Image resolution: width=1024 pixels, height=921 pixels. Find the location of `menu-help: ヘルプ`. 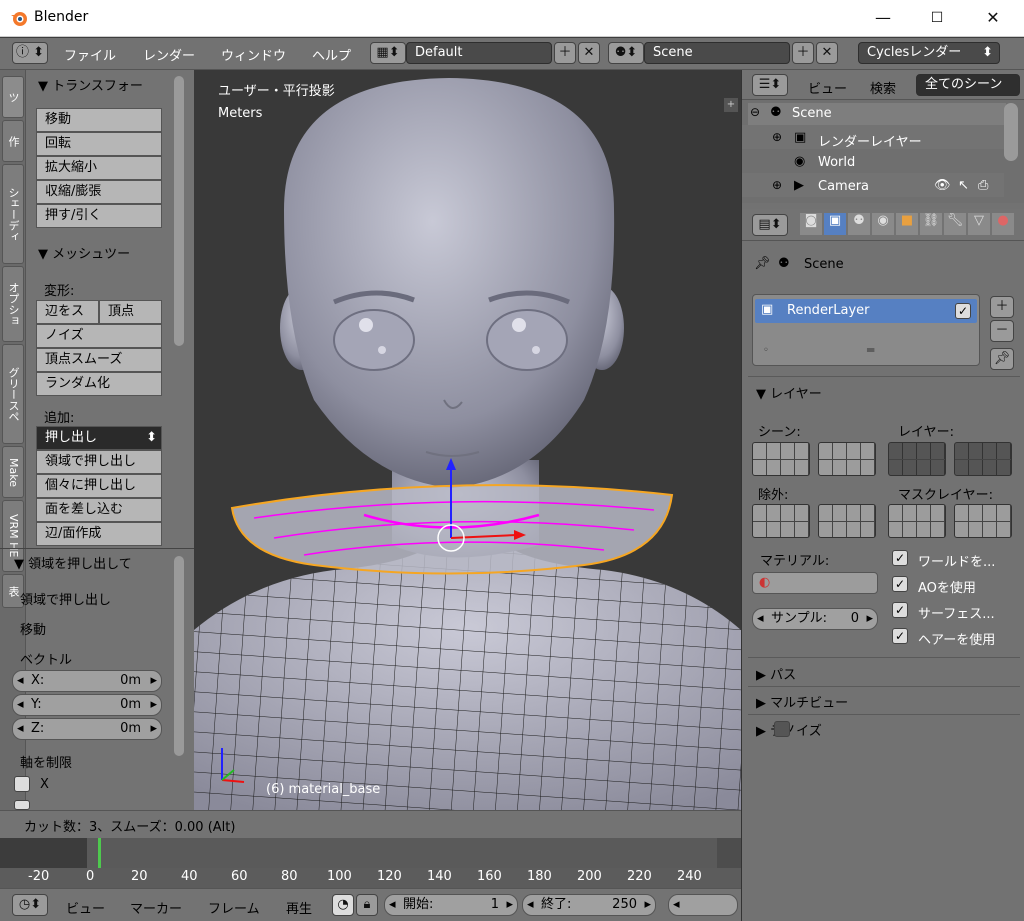

menu-help: ヘルプ is located at coordinates (331, 54).